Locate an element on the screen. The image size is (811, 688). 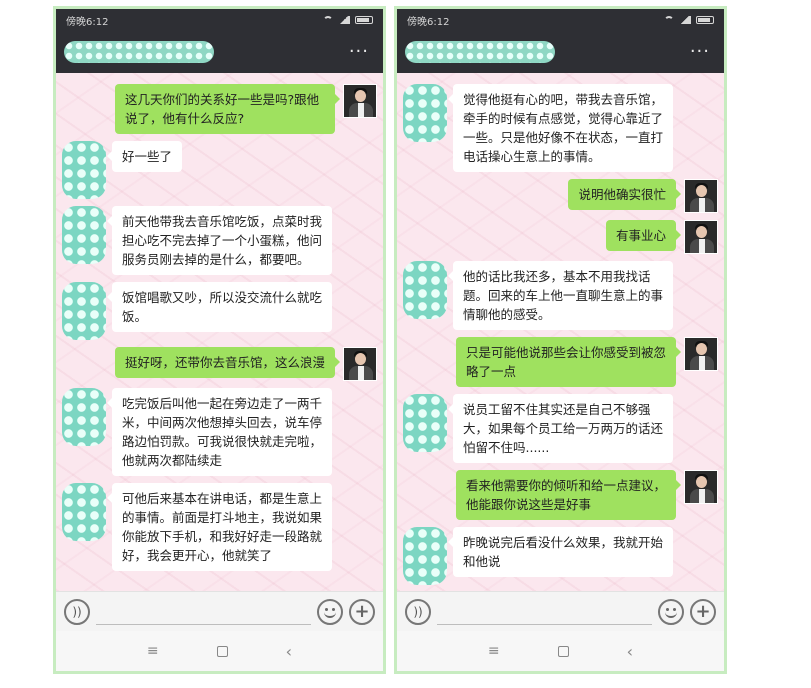
message-row-received: 好一些了 is located at coordinates (219, 170).